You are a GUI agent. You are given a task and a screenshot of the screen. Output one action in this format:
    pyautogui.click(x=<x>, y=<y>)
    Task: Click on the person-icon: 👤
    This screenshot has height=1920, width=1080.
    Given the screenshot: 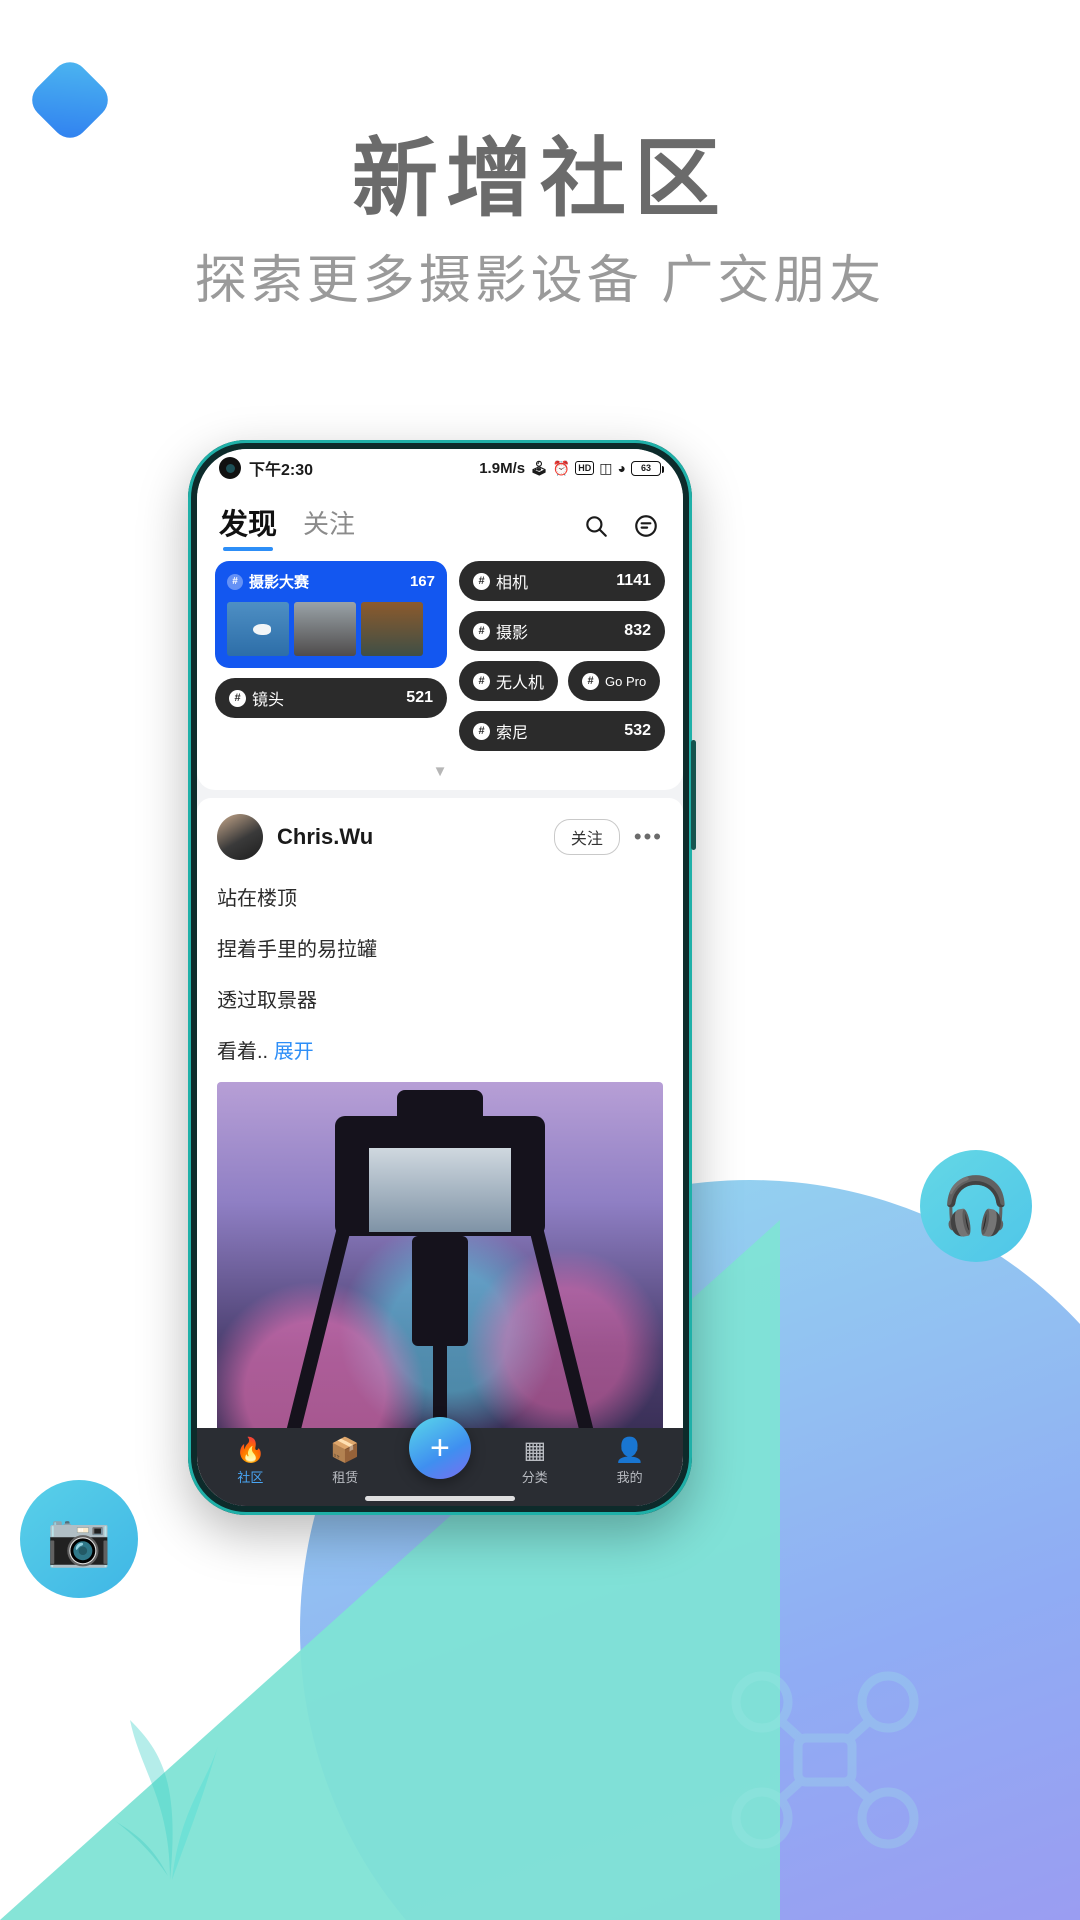 What is the action you would take?
    pyautogui.click(x=629, y=1450)
    